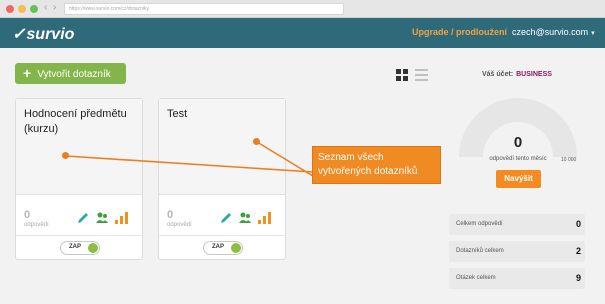  Describe the element at coordinates (376, 165) in the screenshot. I see `annotation-callout: Seznam všech vytvořených dotazníků` at that location.